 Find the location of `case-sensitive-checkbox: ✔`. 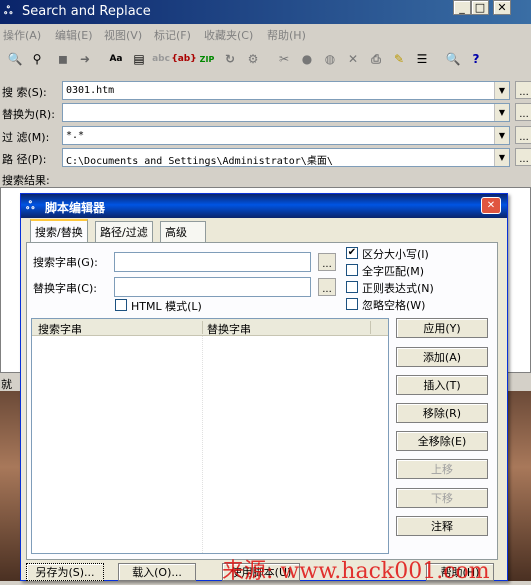

case-sensitive-checkbox: ✔ is located at coordinates (352, 253).